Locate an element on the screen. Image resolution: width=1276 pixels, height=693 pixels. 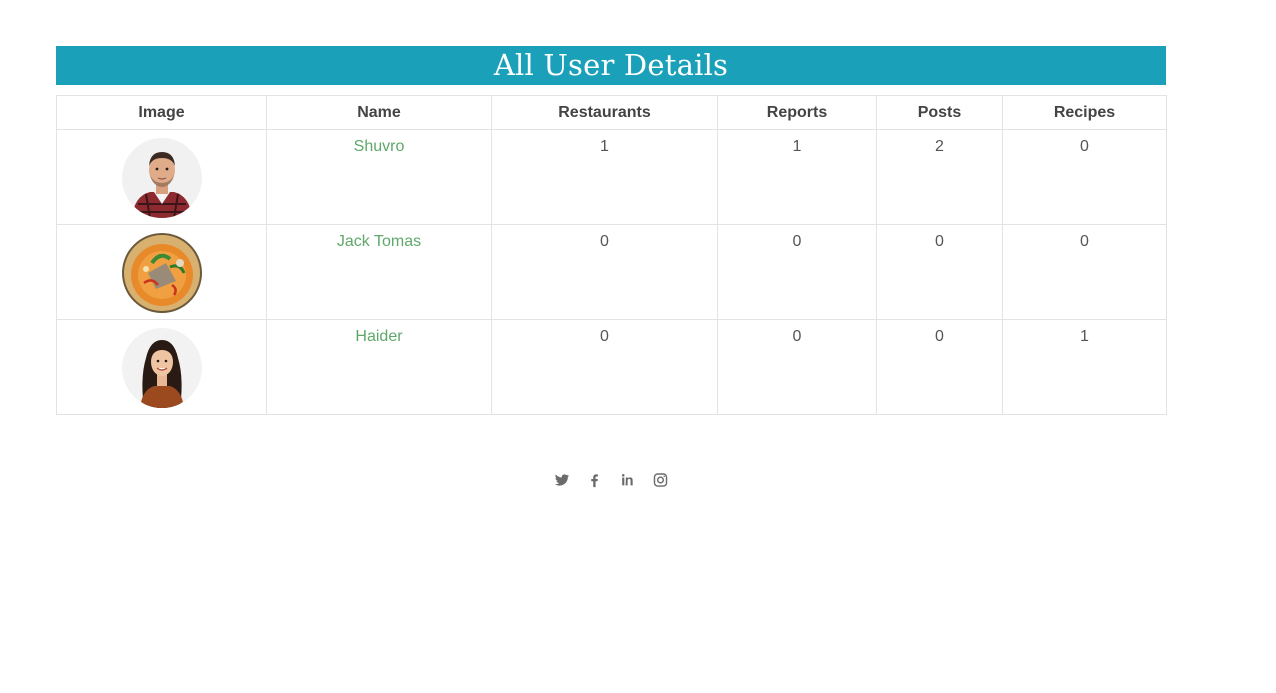
header-posts: Posts is located at coordinates (939, 112).